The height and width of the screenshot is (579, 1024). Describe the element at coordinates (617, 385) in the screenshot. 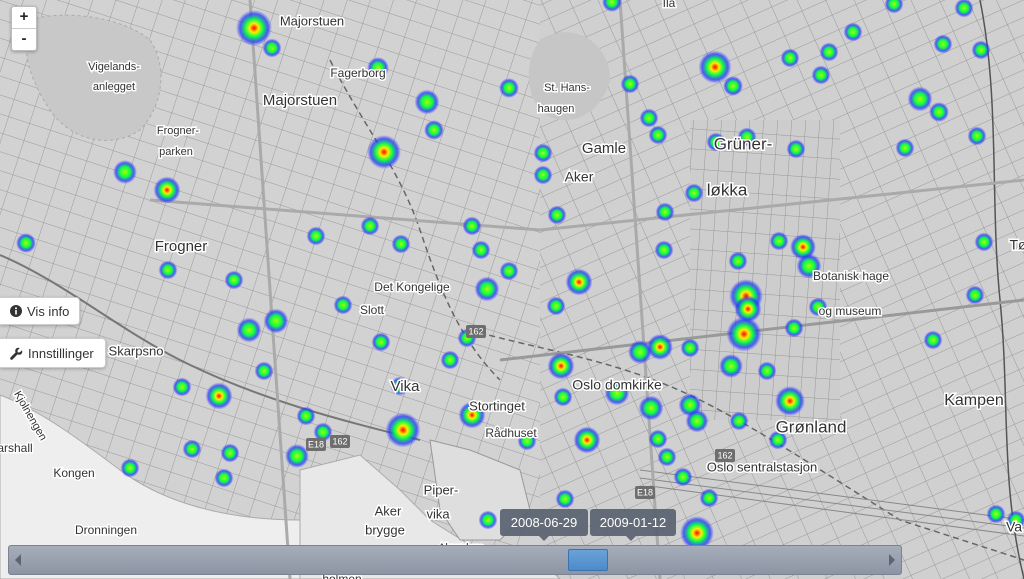

I see `place-label: Oslo domkirke` at that location.